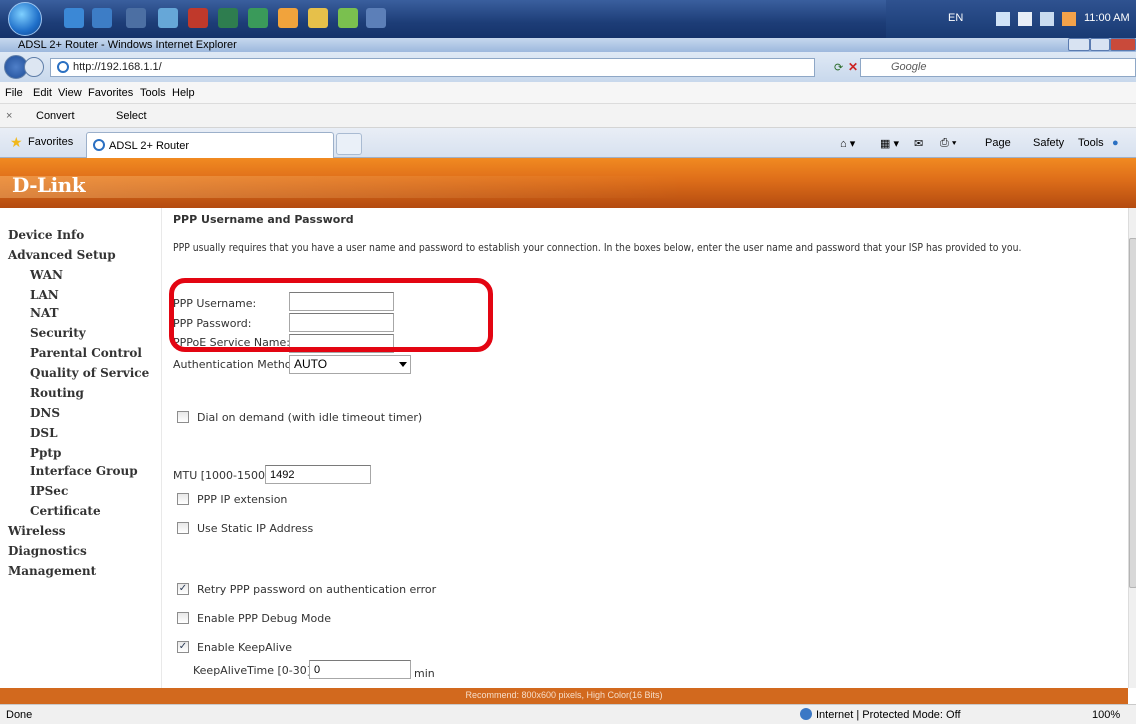  I want to click on ppp-ip-extension-checkbox, so click(183, 499).